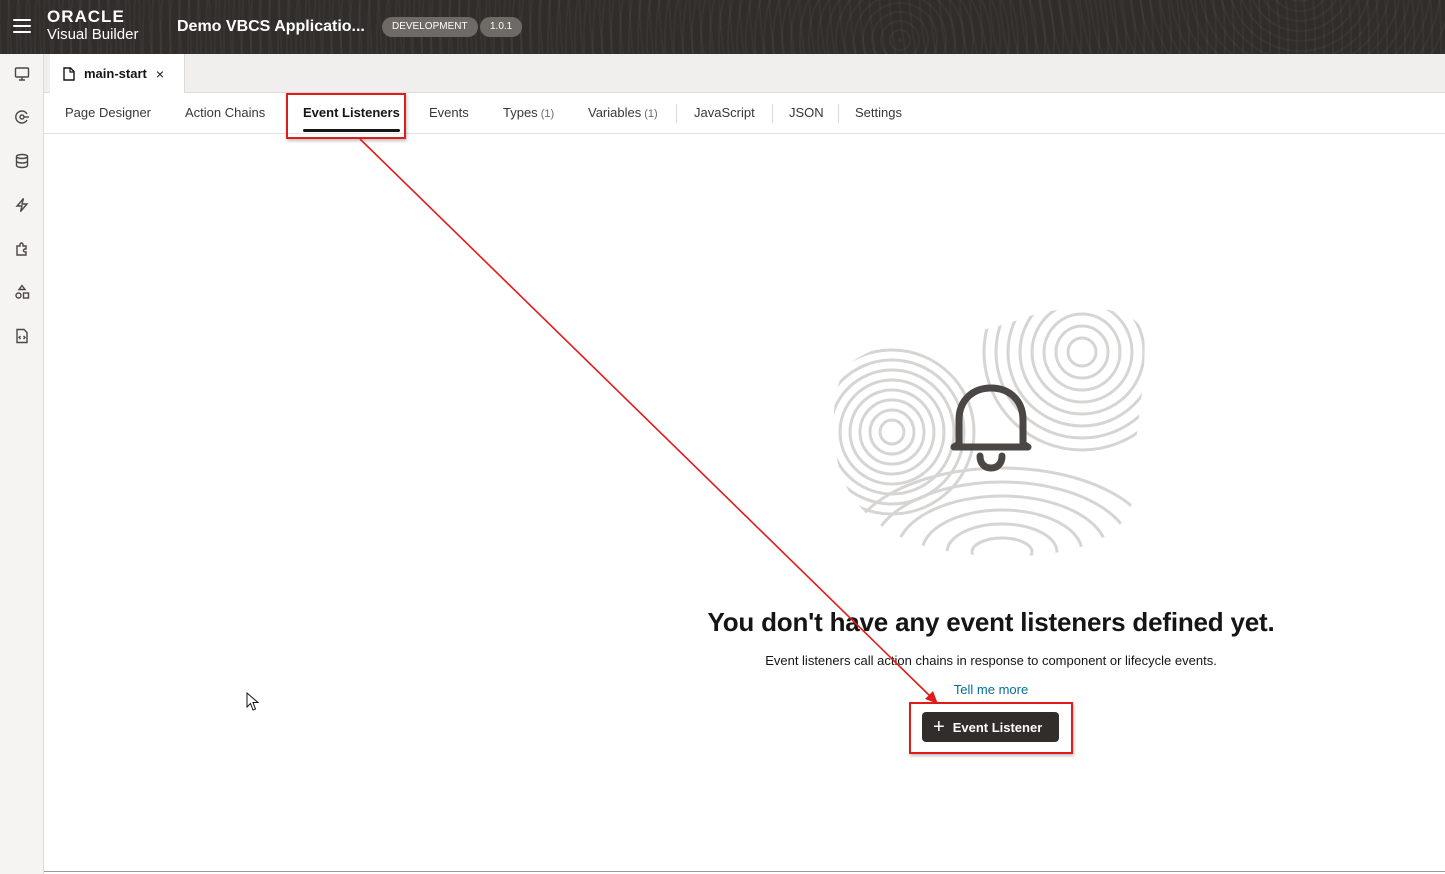  What do you see at coordinates (744, 871) in the screenshot?
I see `bottom-border` at bounding box center [744, 871].